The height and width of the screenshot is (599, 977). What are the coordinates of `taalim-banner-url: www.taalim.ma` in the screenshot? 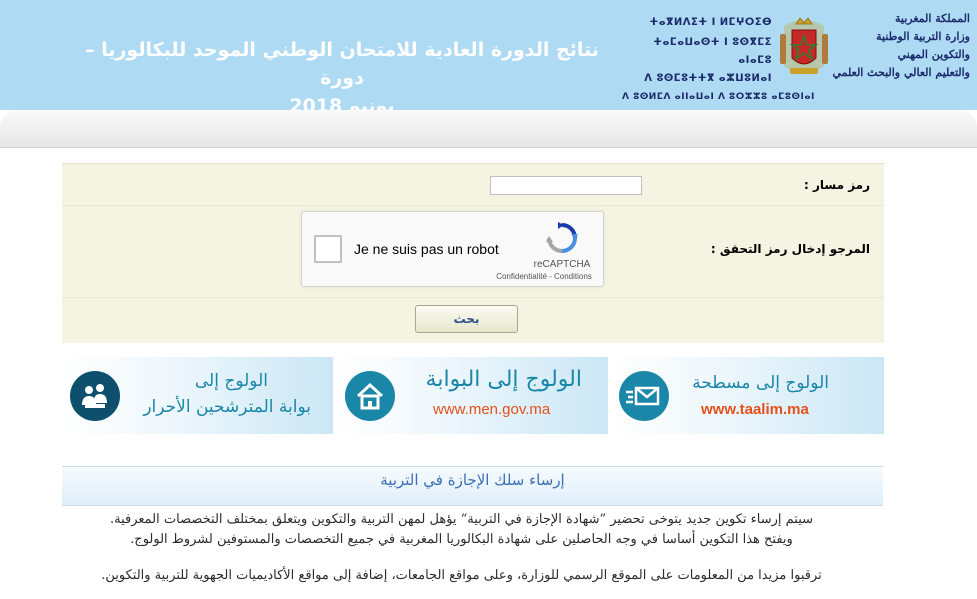 It's located at (755, 409).